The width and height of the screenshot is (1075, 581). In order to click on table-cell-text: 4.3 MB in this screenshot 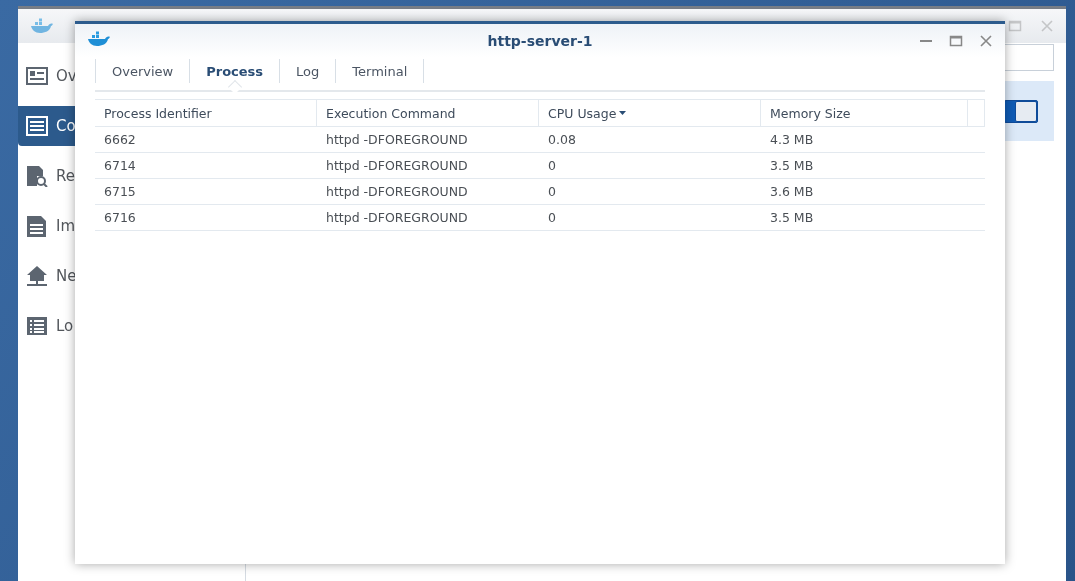, I will do `click(792, 140)`.